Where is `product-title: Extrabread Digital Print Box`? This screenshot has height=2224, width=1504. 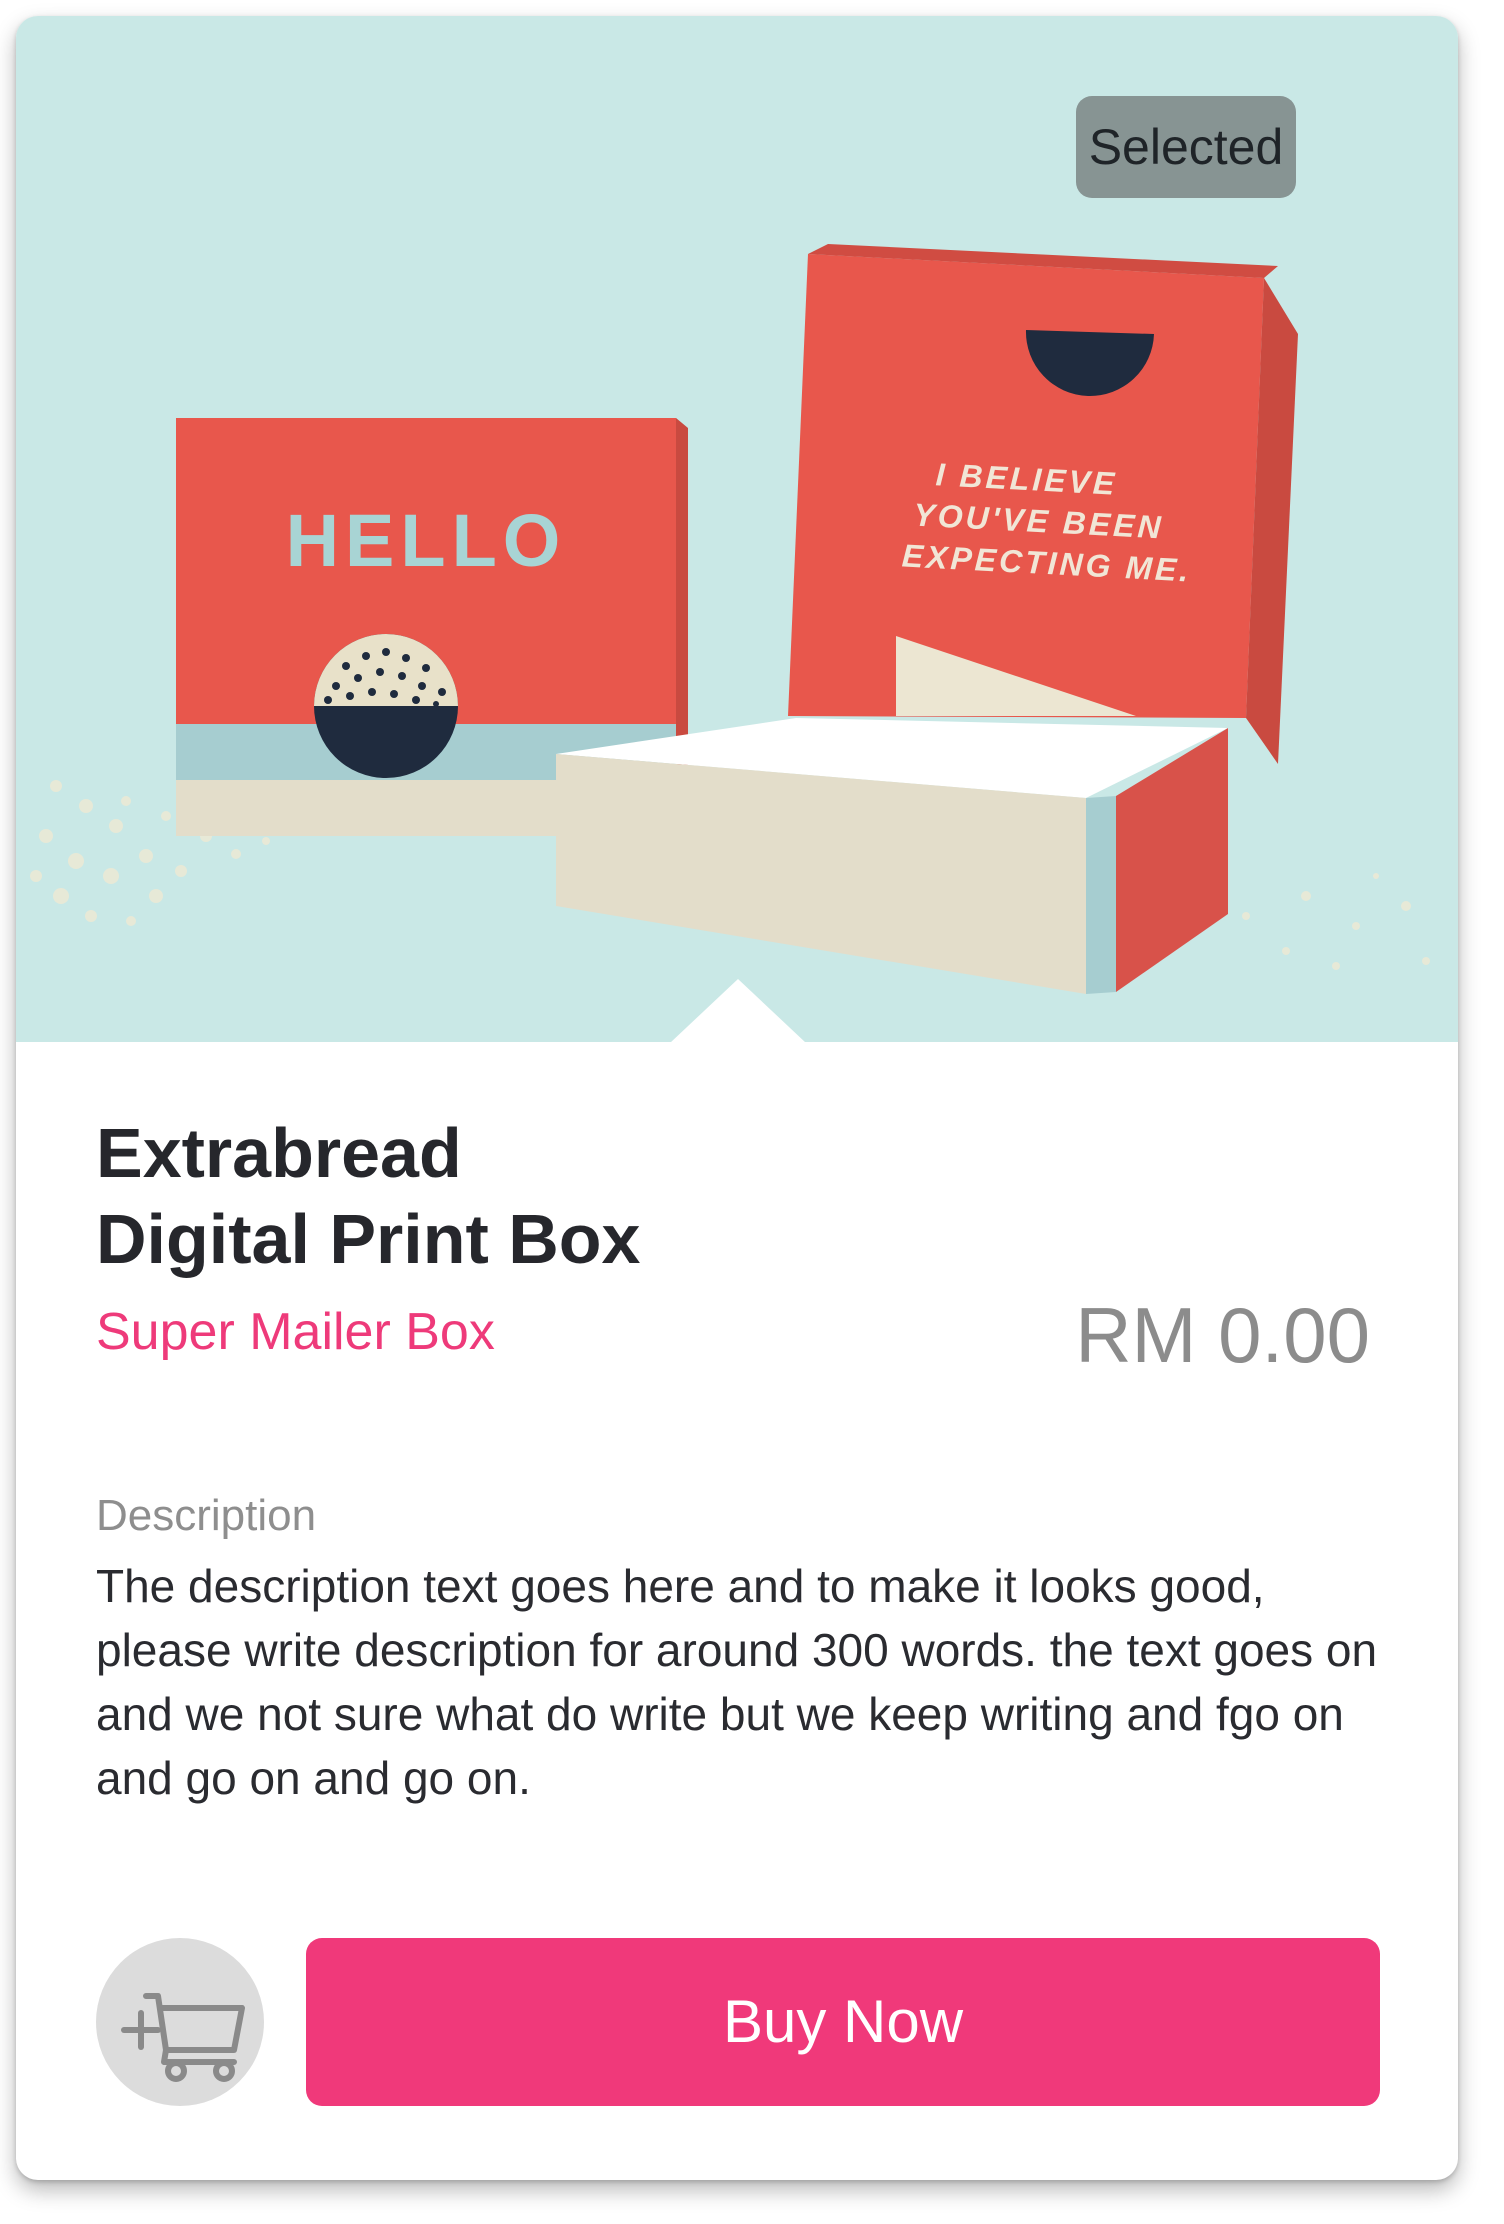 product-title: Extrabread Digital Print Box is located at coordinates (546, 1196).